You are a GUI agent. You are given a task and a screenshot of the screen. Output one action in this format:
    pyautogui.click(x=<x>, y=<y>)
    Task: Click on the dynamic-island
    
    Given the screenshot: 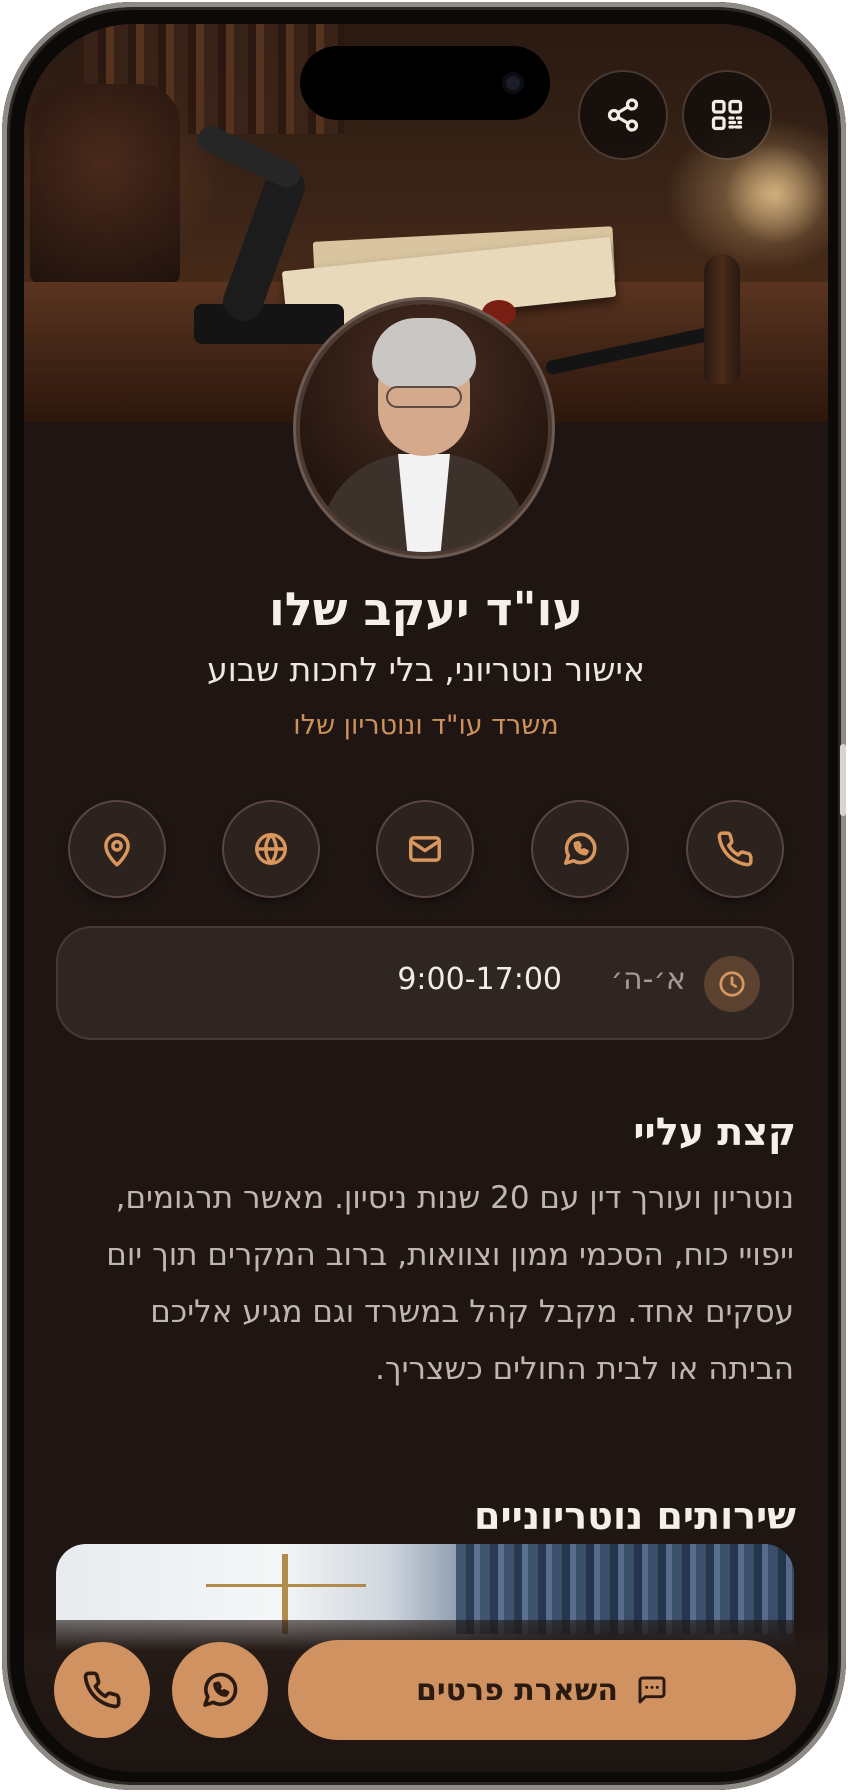 What is the action you would take?
    pyautogui.click(x=425, y=83)
    